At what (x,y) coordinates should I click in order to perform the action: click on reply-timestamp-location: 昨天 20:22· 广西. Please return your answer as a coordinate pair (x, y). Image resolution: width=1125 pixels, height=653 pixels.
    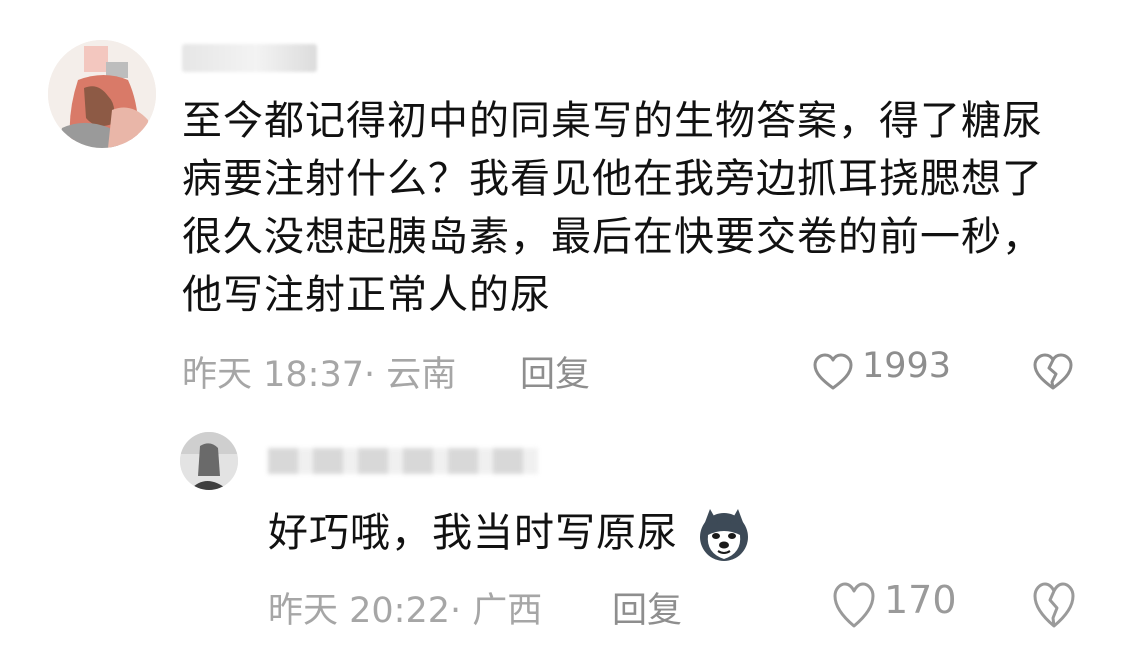
    Looking at the image, I should click on (405, 611).